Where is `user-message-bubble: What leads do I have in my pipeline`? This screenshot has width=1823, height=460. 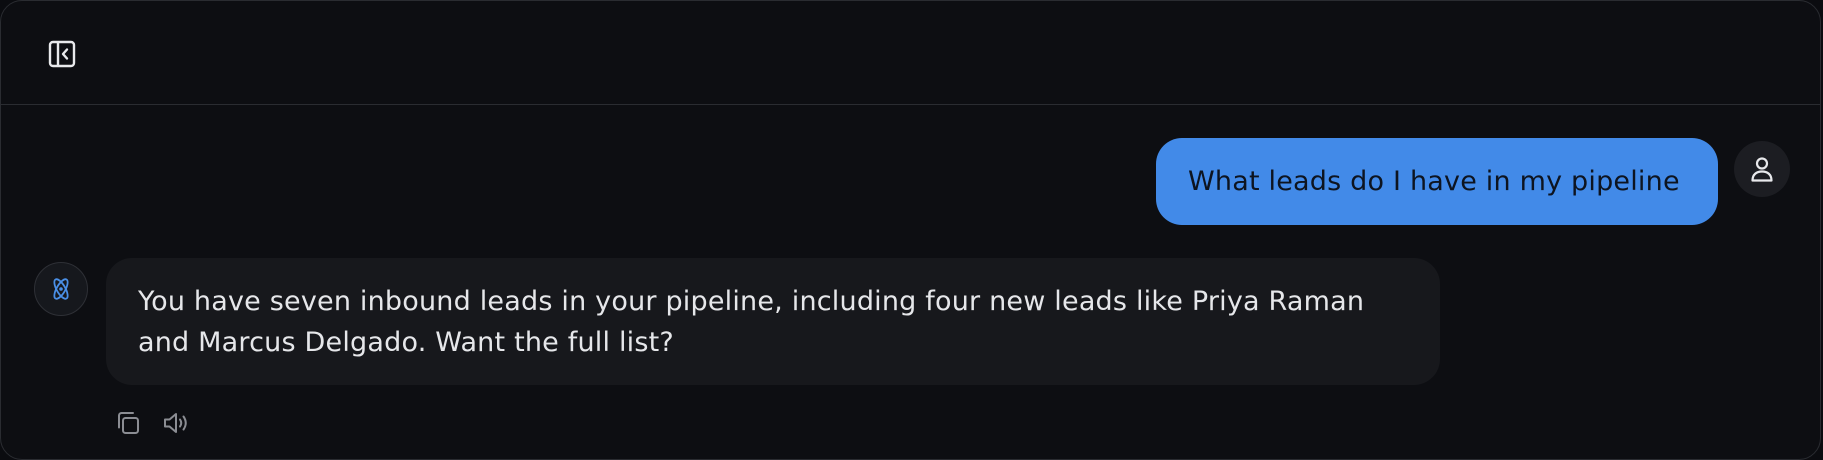 user-message-bubble: What leads do I have in my pipeline is located at coordinates (1437, 181).